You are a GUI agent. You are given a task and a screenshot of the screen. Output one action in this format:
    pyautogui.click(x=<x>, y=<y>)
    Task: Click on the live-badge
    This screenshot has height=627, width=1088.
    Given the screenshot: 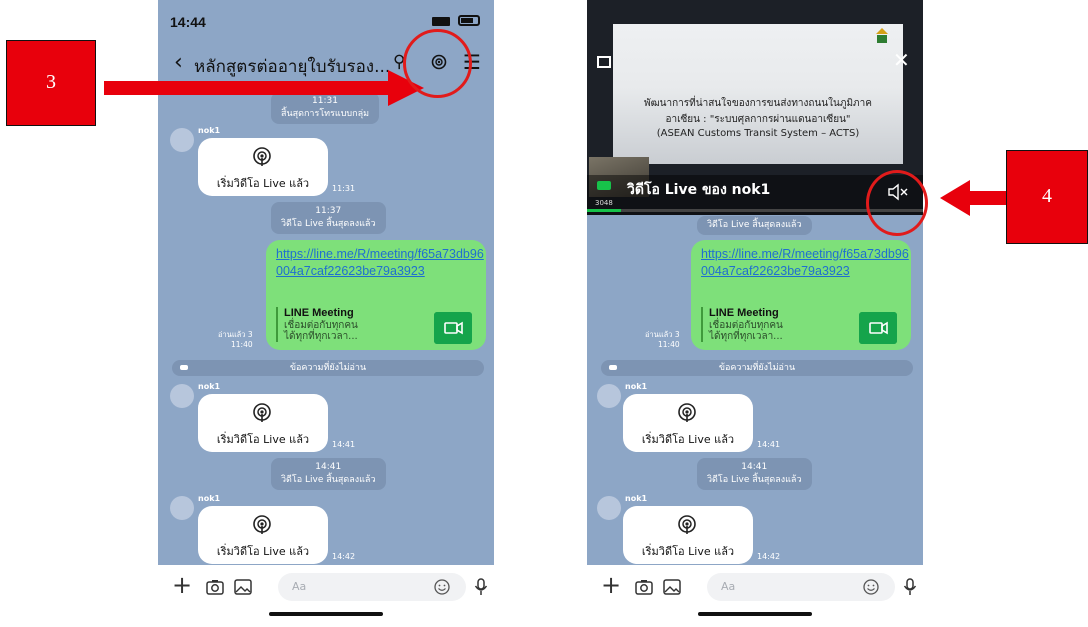 What is the action you would take?
    pyautogui.click(x=604, y=185)
    